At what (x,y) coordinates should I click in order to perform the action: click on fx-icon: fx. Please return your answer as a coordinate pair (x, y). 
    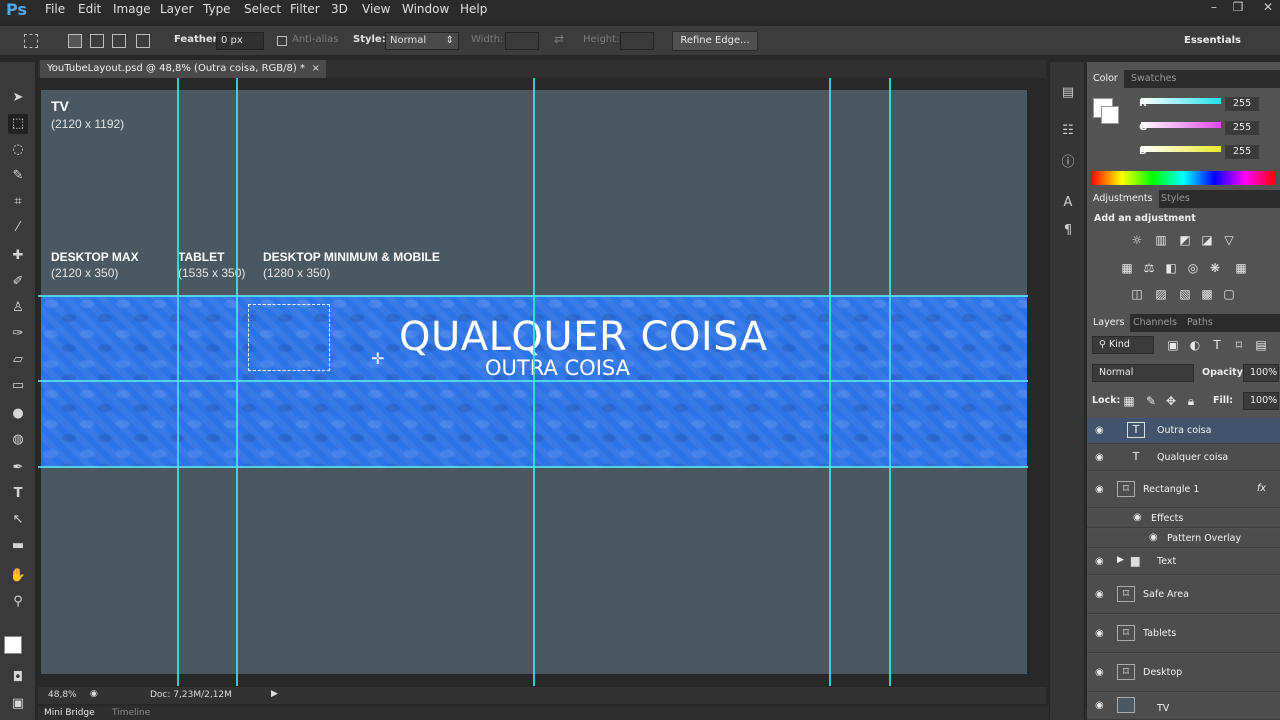
    Looking at the image, I should click on (1261, 488).